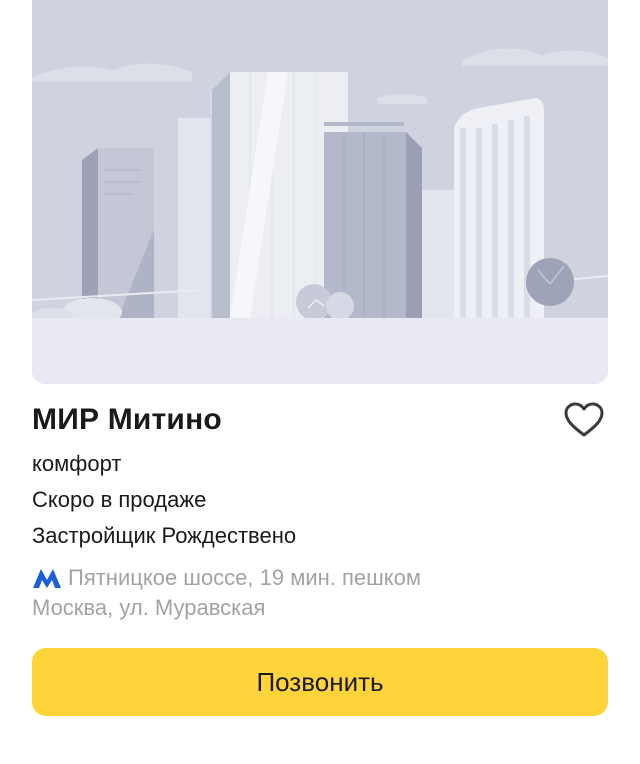 The image size is (640, 764). I want to click on metro-station-text: Пятницкое шоссе, 19 мин. пешком, so click(245, 577).